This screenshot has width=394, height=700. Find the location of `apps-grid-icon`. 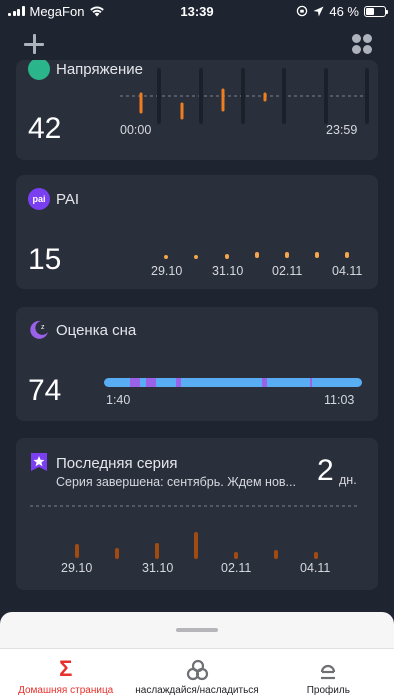

apps-grid-icon is located at coordinates (362, 44).